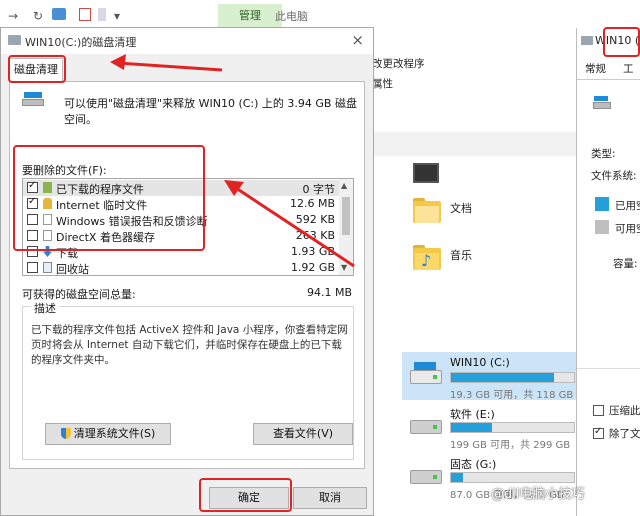  Describe the element at coordinates (538, 494) in the screenshot. I see `watermark: @dll电脑小技巧` at that location.